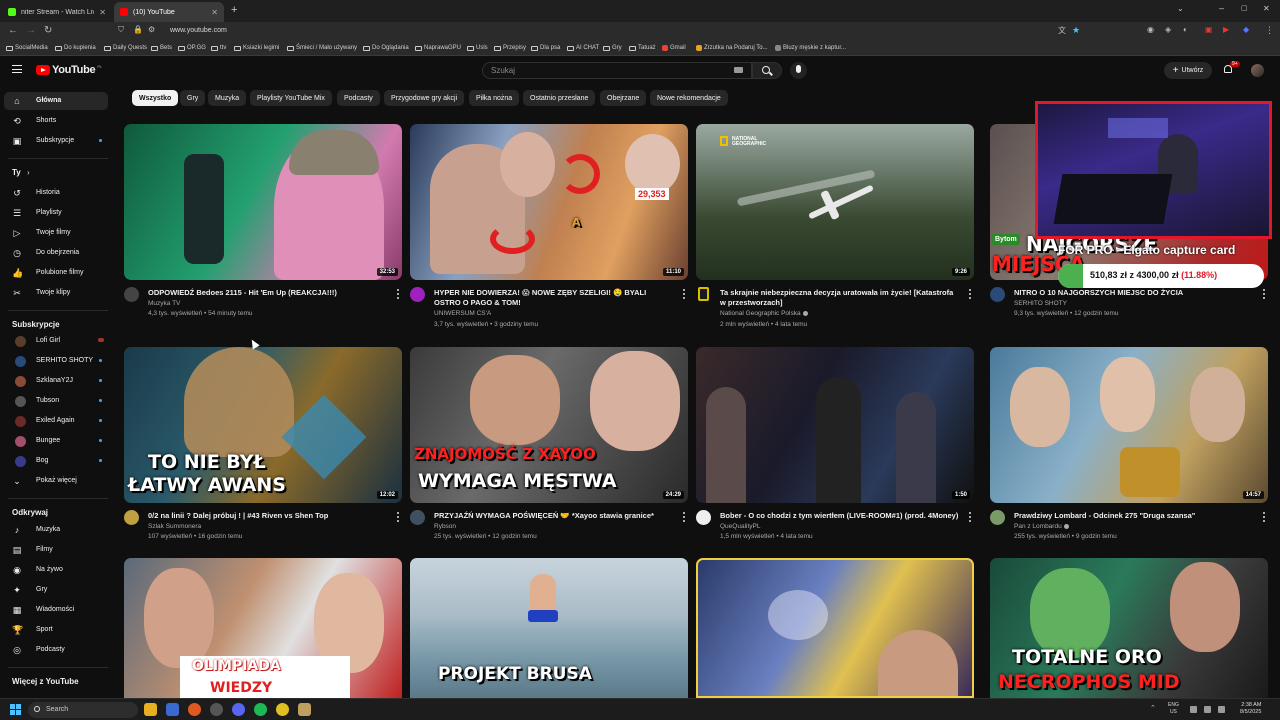 The height and width of the screenshot is (720, 1280). I want to click on chip-mix: Playlisty YouTube Mix, so click(291, 98).